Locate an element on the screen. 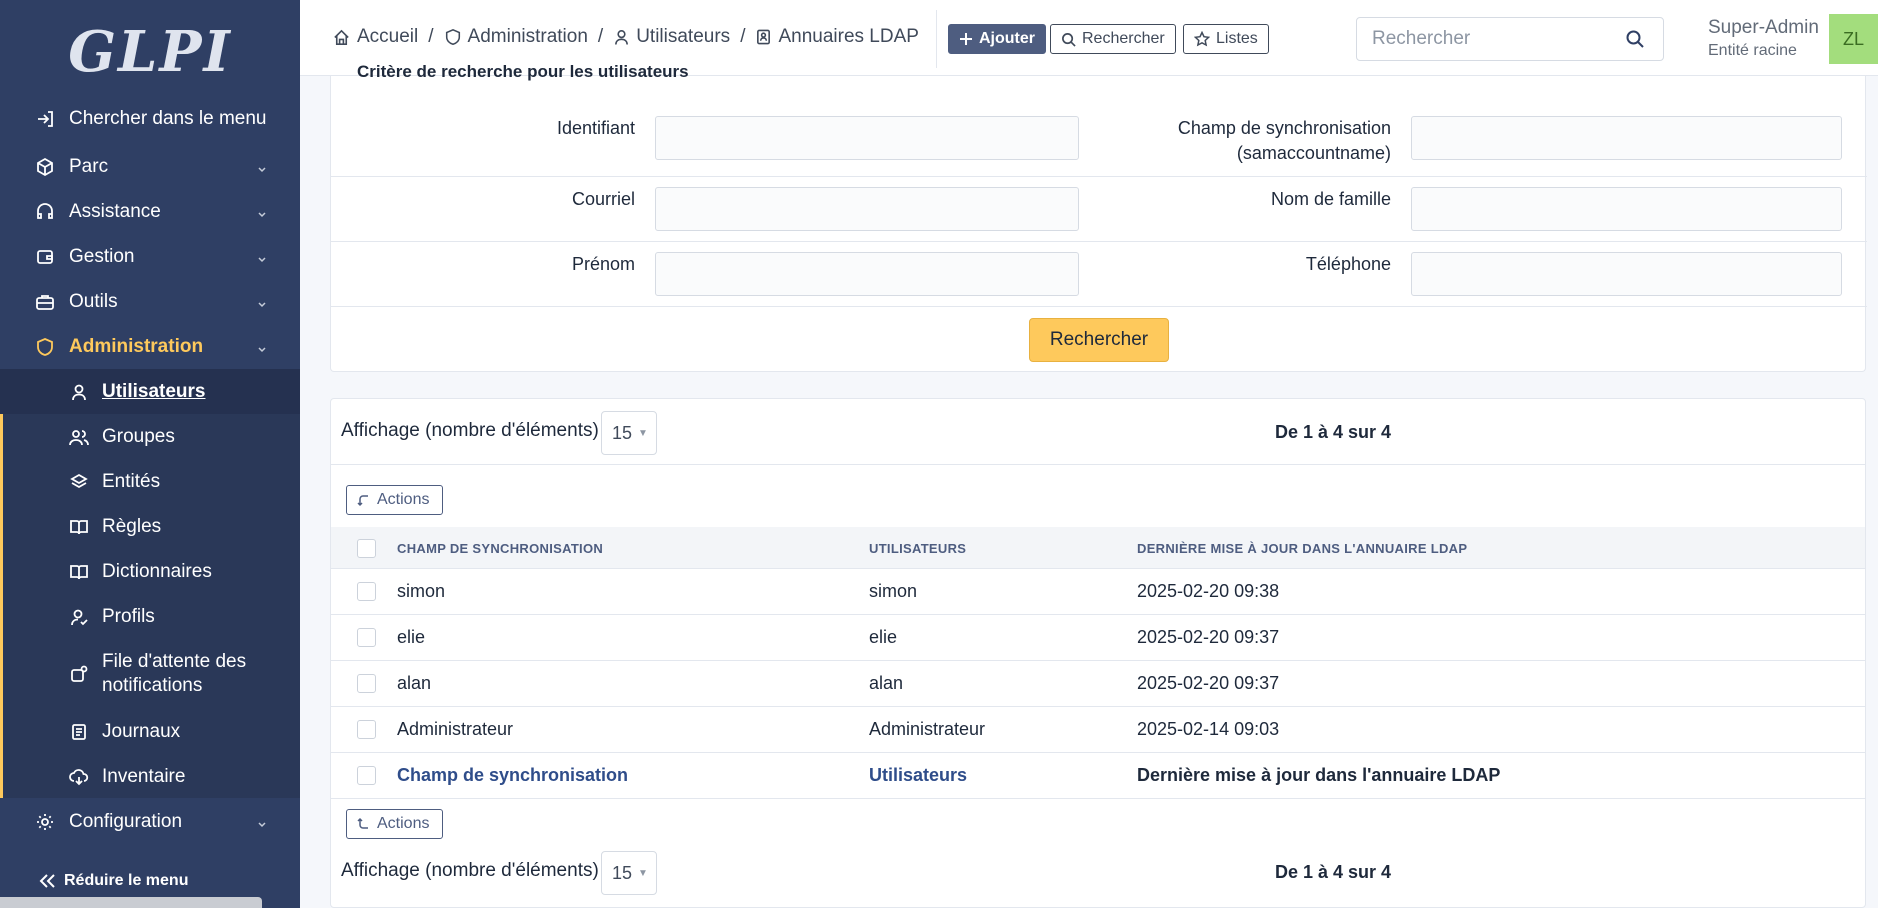 Image resolution: width=1878 pixels, height=908 pixels. sidebar-sub-utilisateurs: Utilisateurs is located at coordinates (150, 391).